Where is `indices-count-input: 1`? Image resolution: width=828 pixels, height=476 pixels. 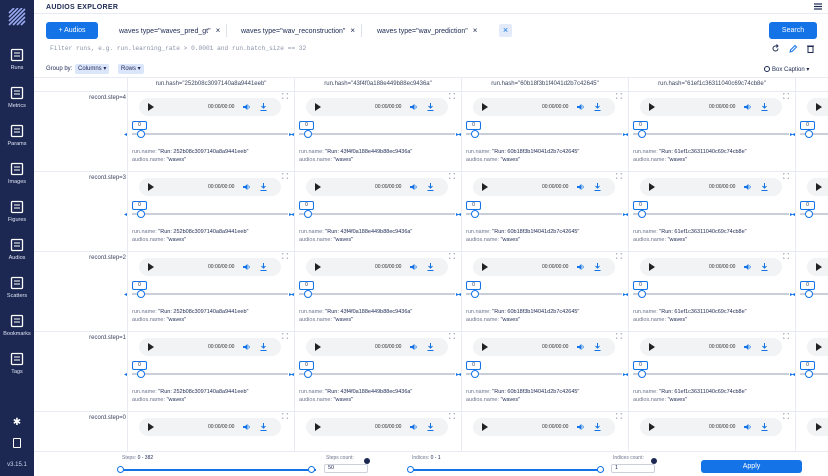 indices-count-input: 1 is located at coordinates (633, 468).